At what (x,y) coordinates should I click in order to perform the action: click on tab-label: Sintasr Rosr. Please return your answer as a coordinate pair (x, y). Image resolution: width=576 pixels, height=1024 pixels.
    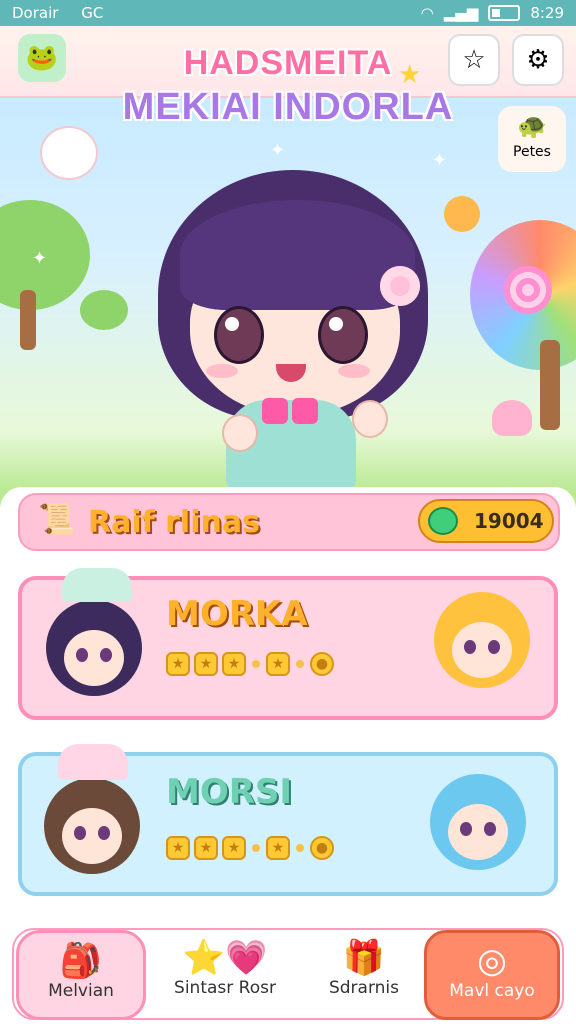
    Looking at the image, I should click on (225, 988).